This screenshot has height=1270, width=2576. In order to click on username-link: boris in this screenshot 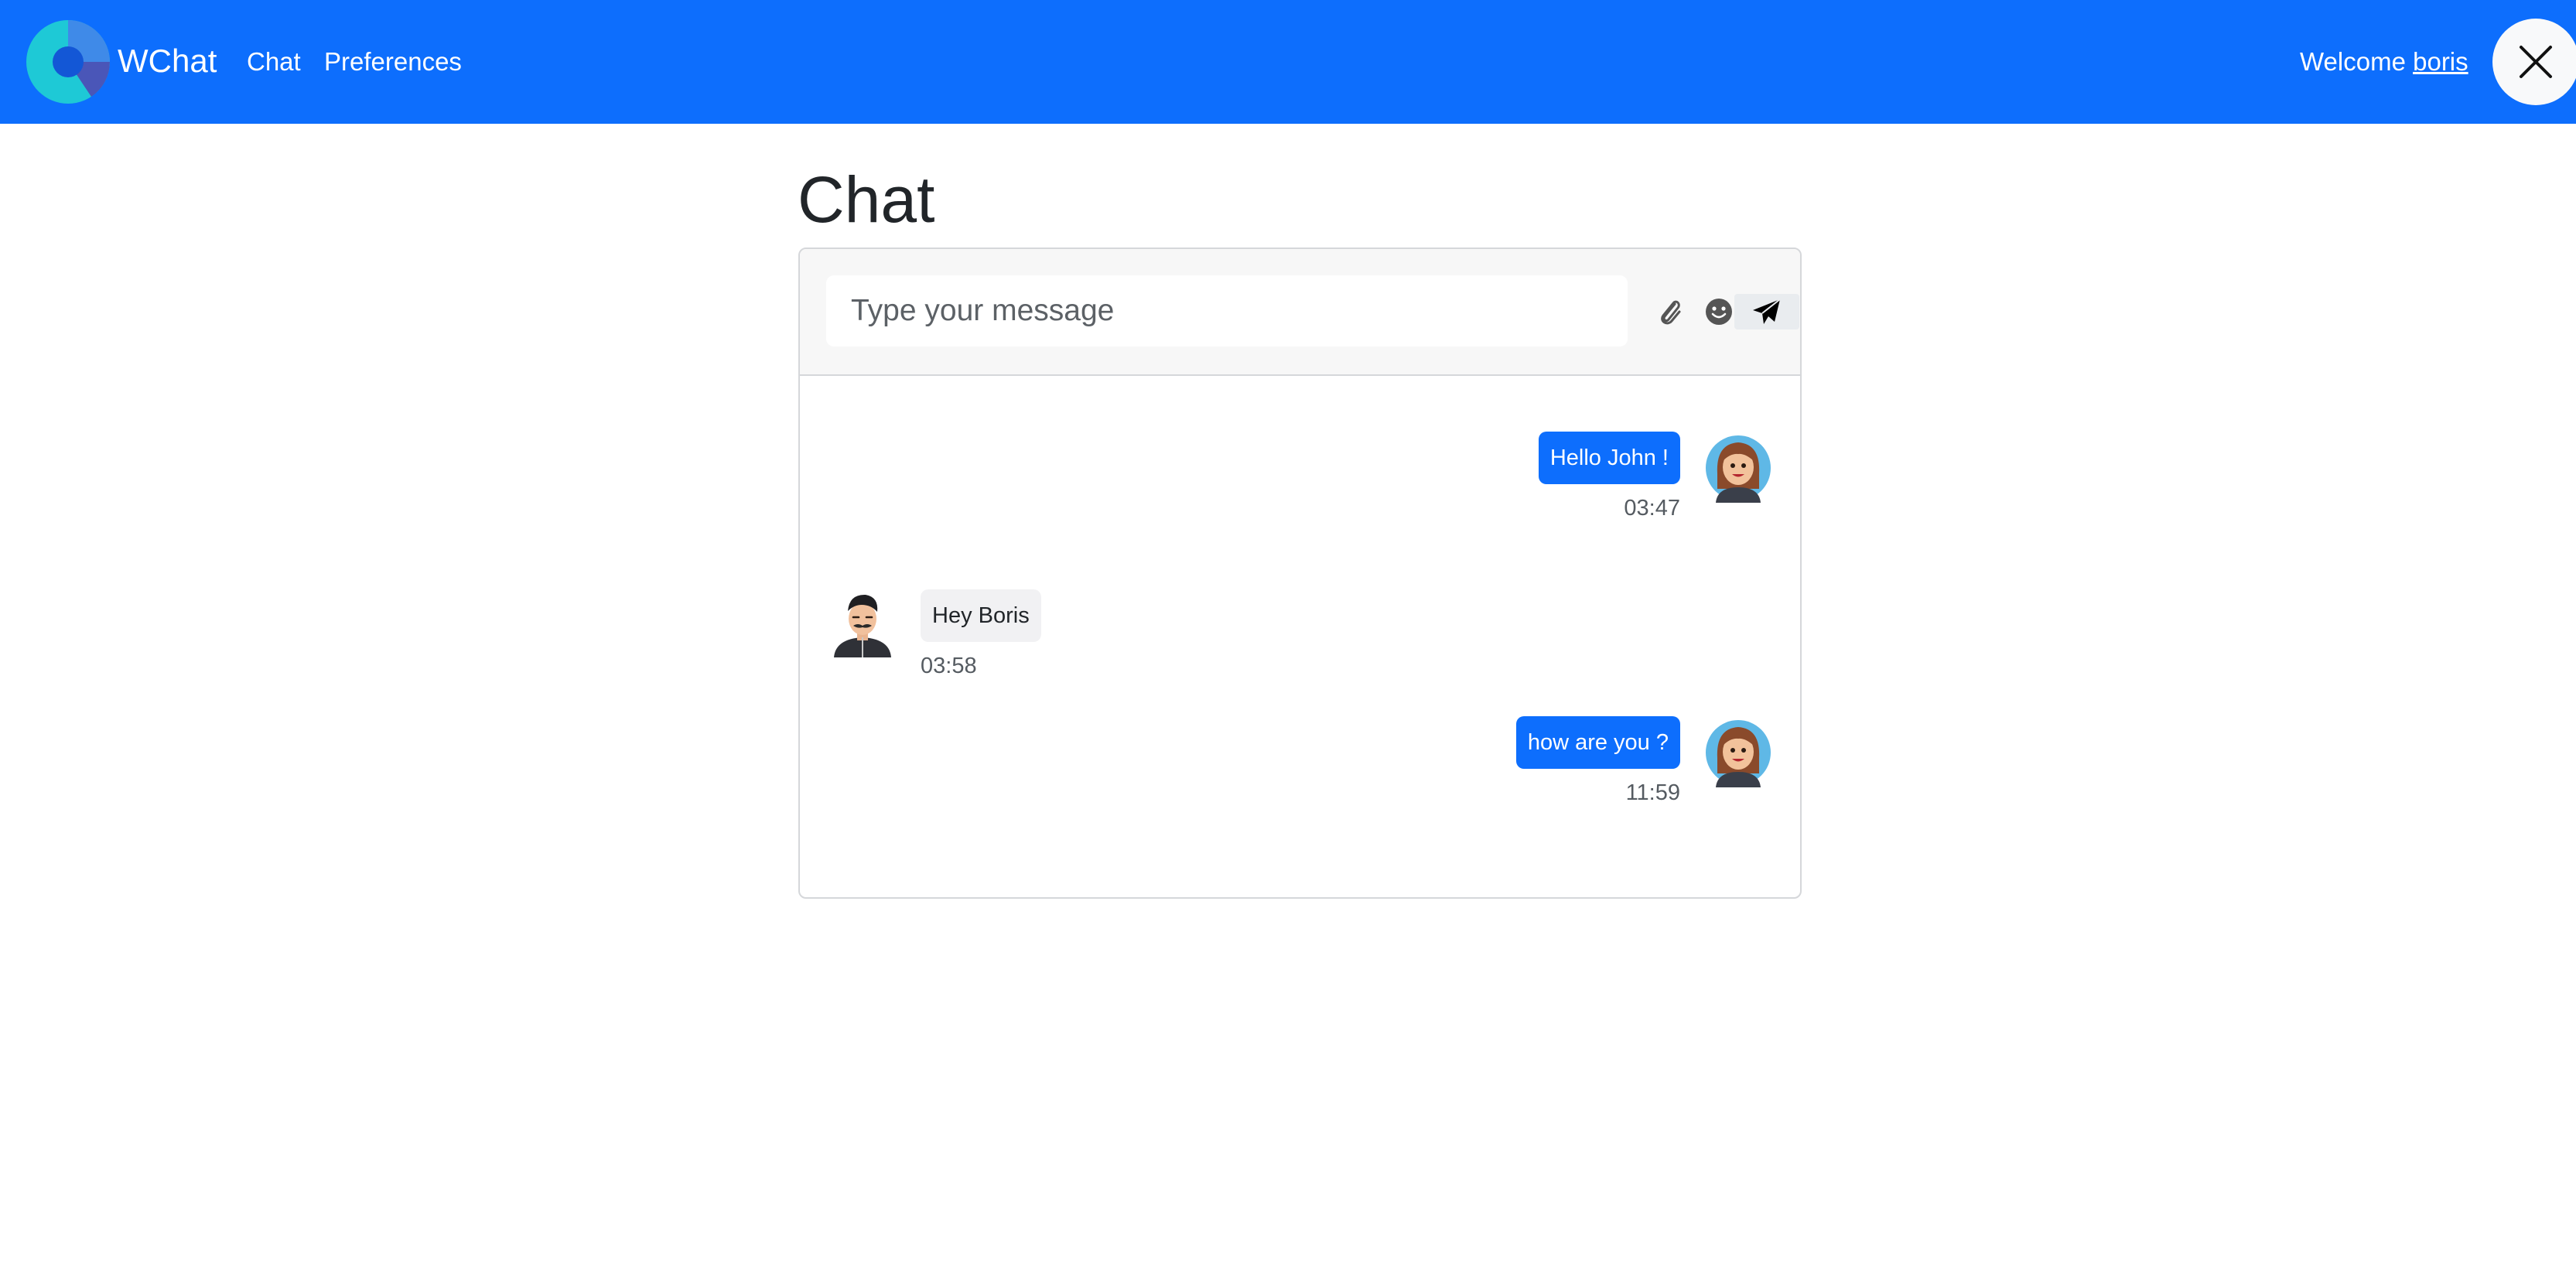, I will do `click(2440, 61)`.